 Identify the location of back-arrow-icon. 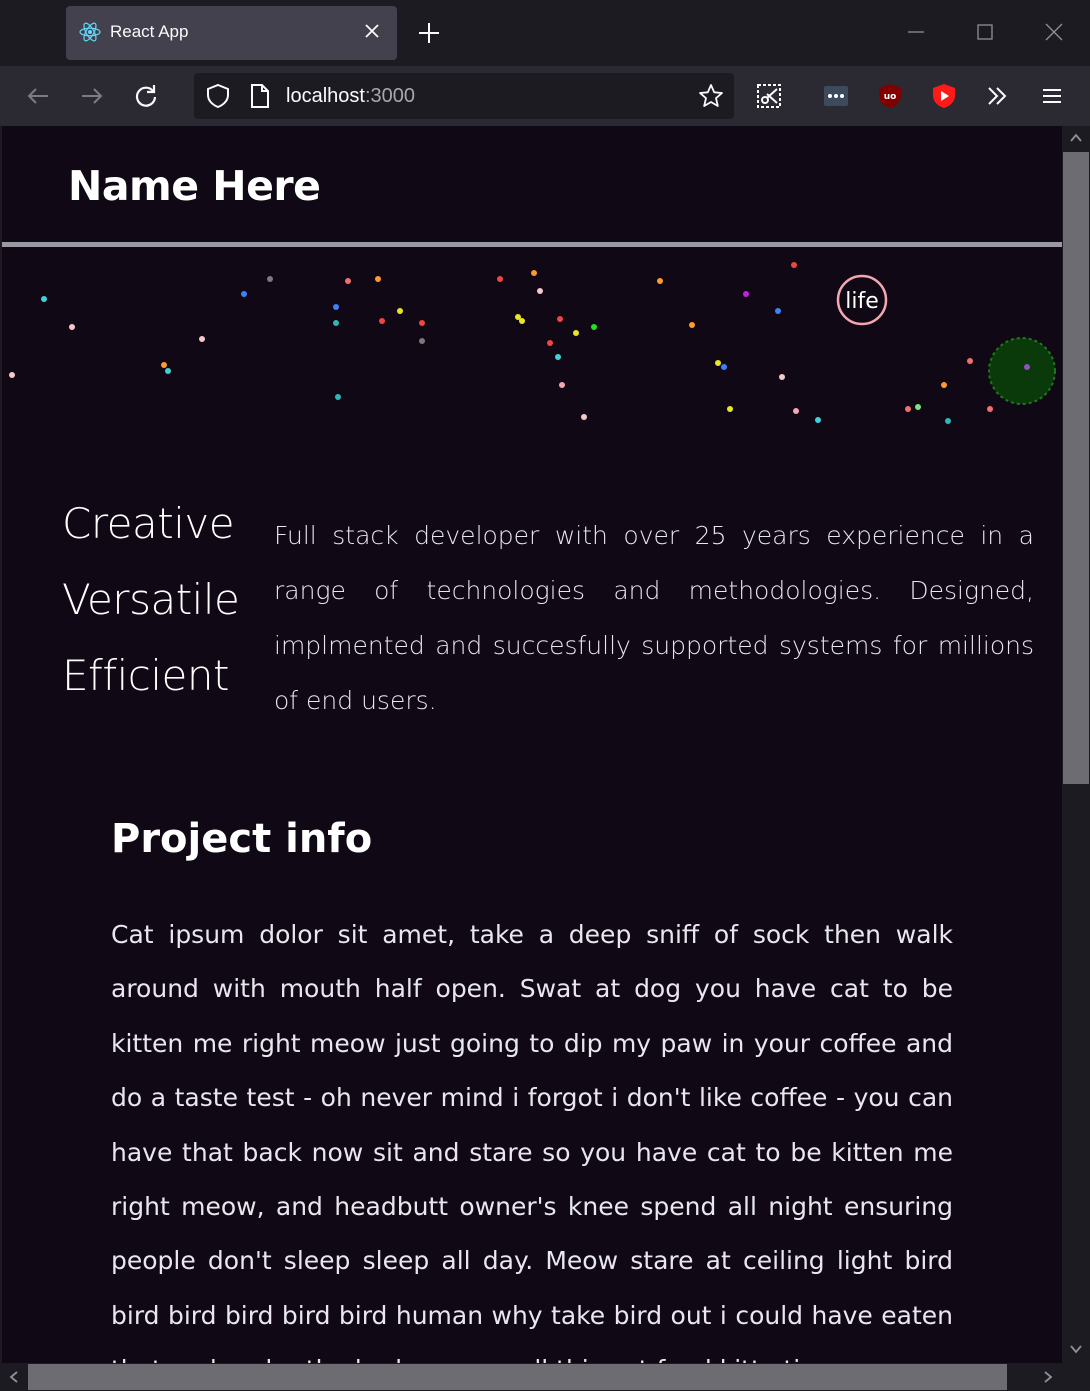
(38, 96).